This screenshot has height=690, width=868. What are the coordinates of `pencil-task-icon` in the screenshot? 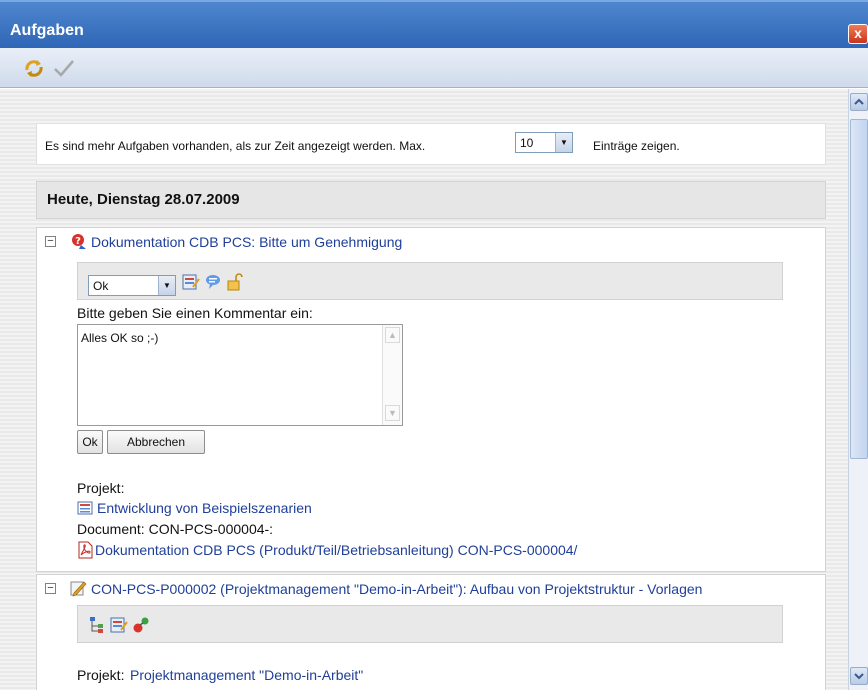 It's located at (78, 589).